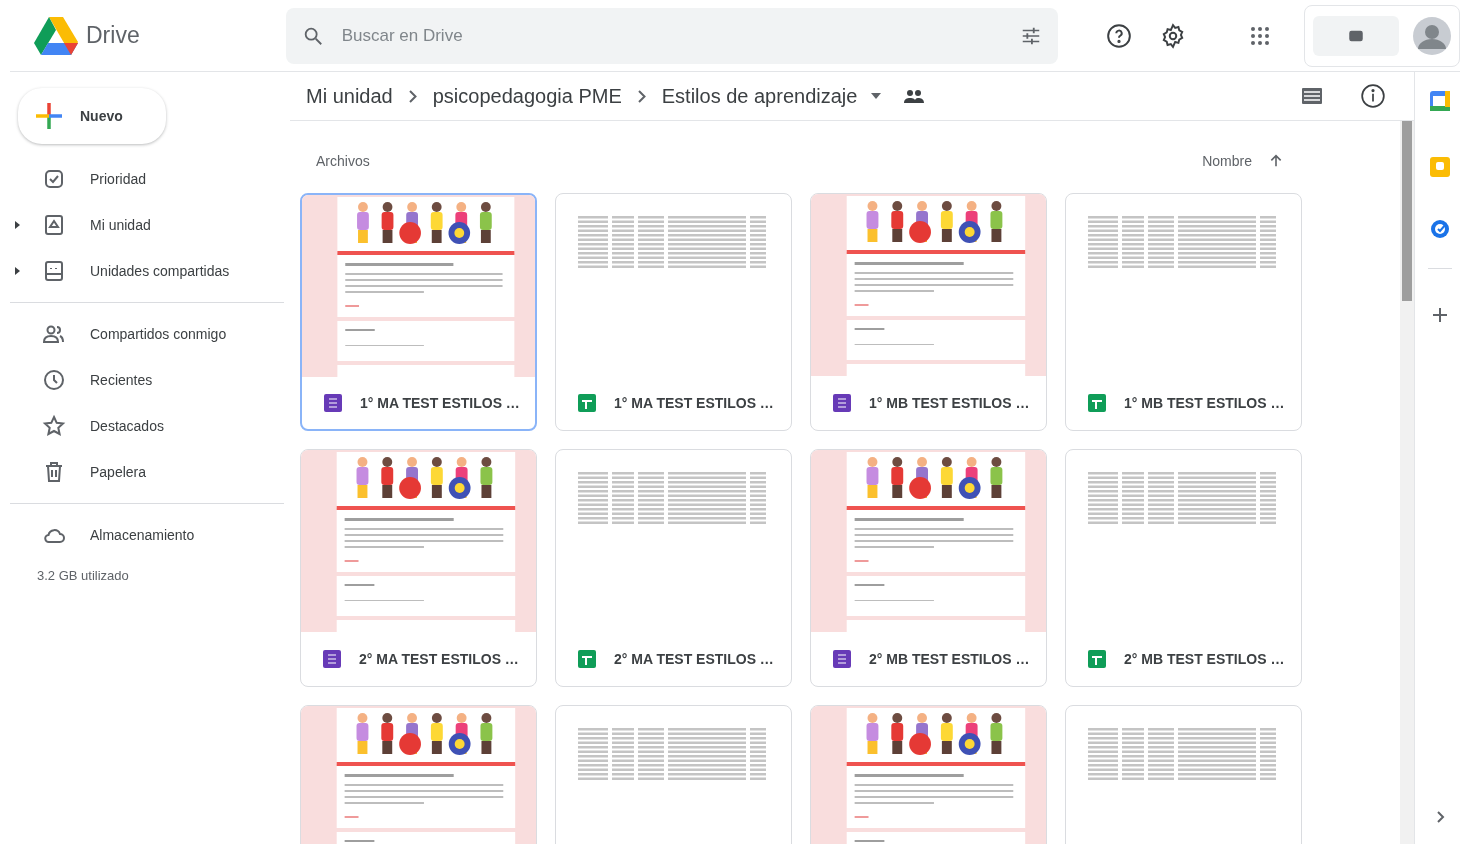  Describe the element at coordinates (54, 426) in the screenshot. I see `star-icon` at that location.